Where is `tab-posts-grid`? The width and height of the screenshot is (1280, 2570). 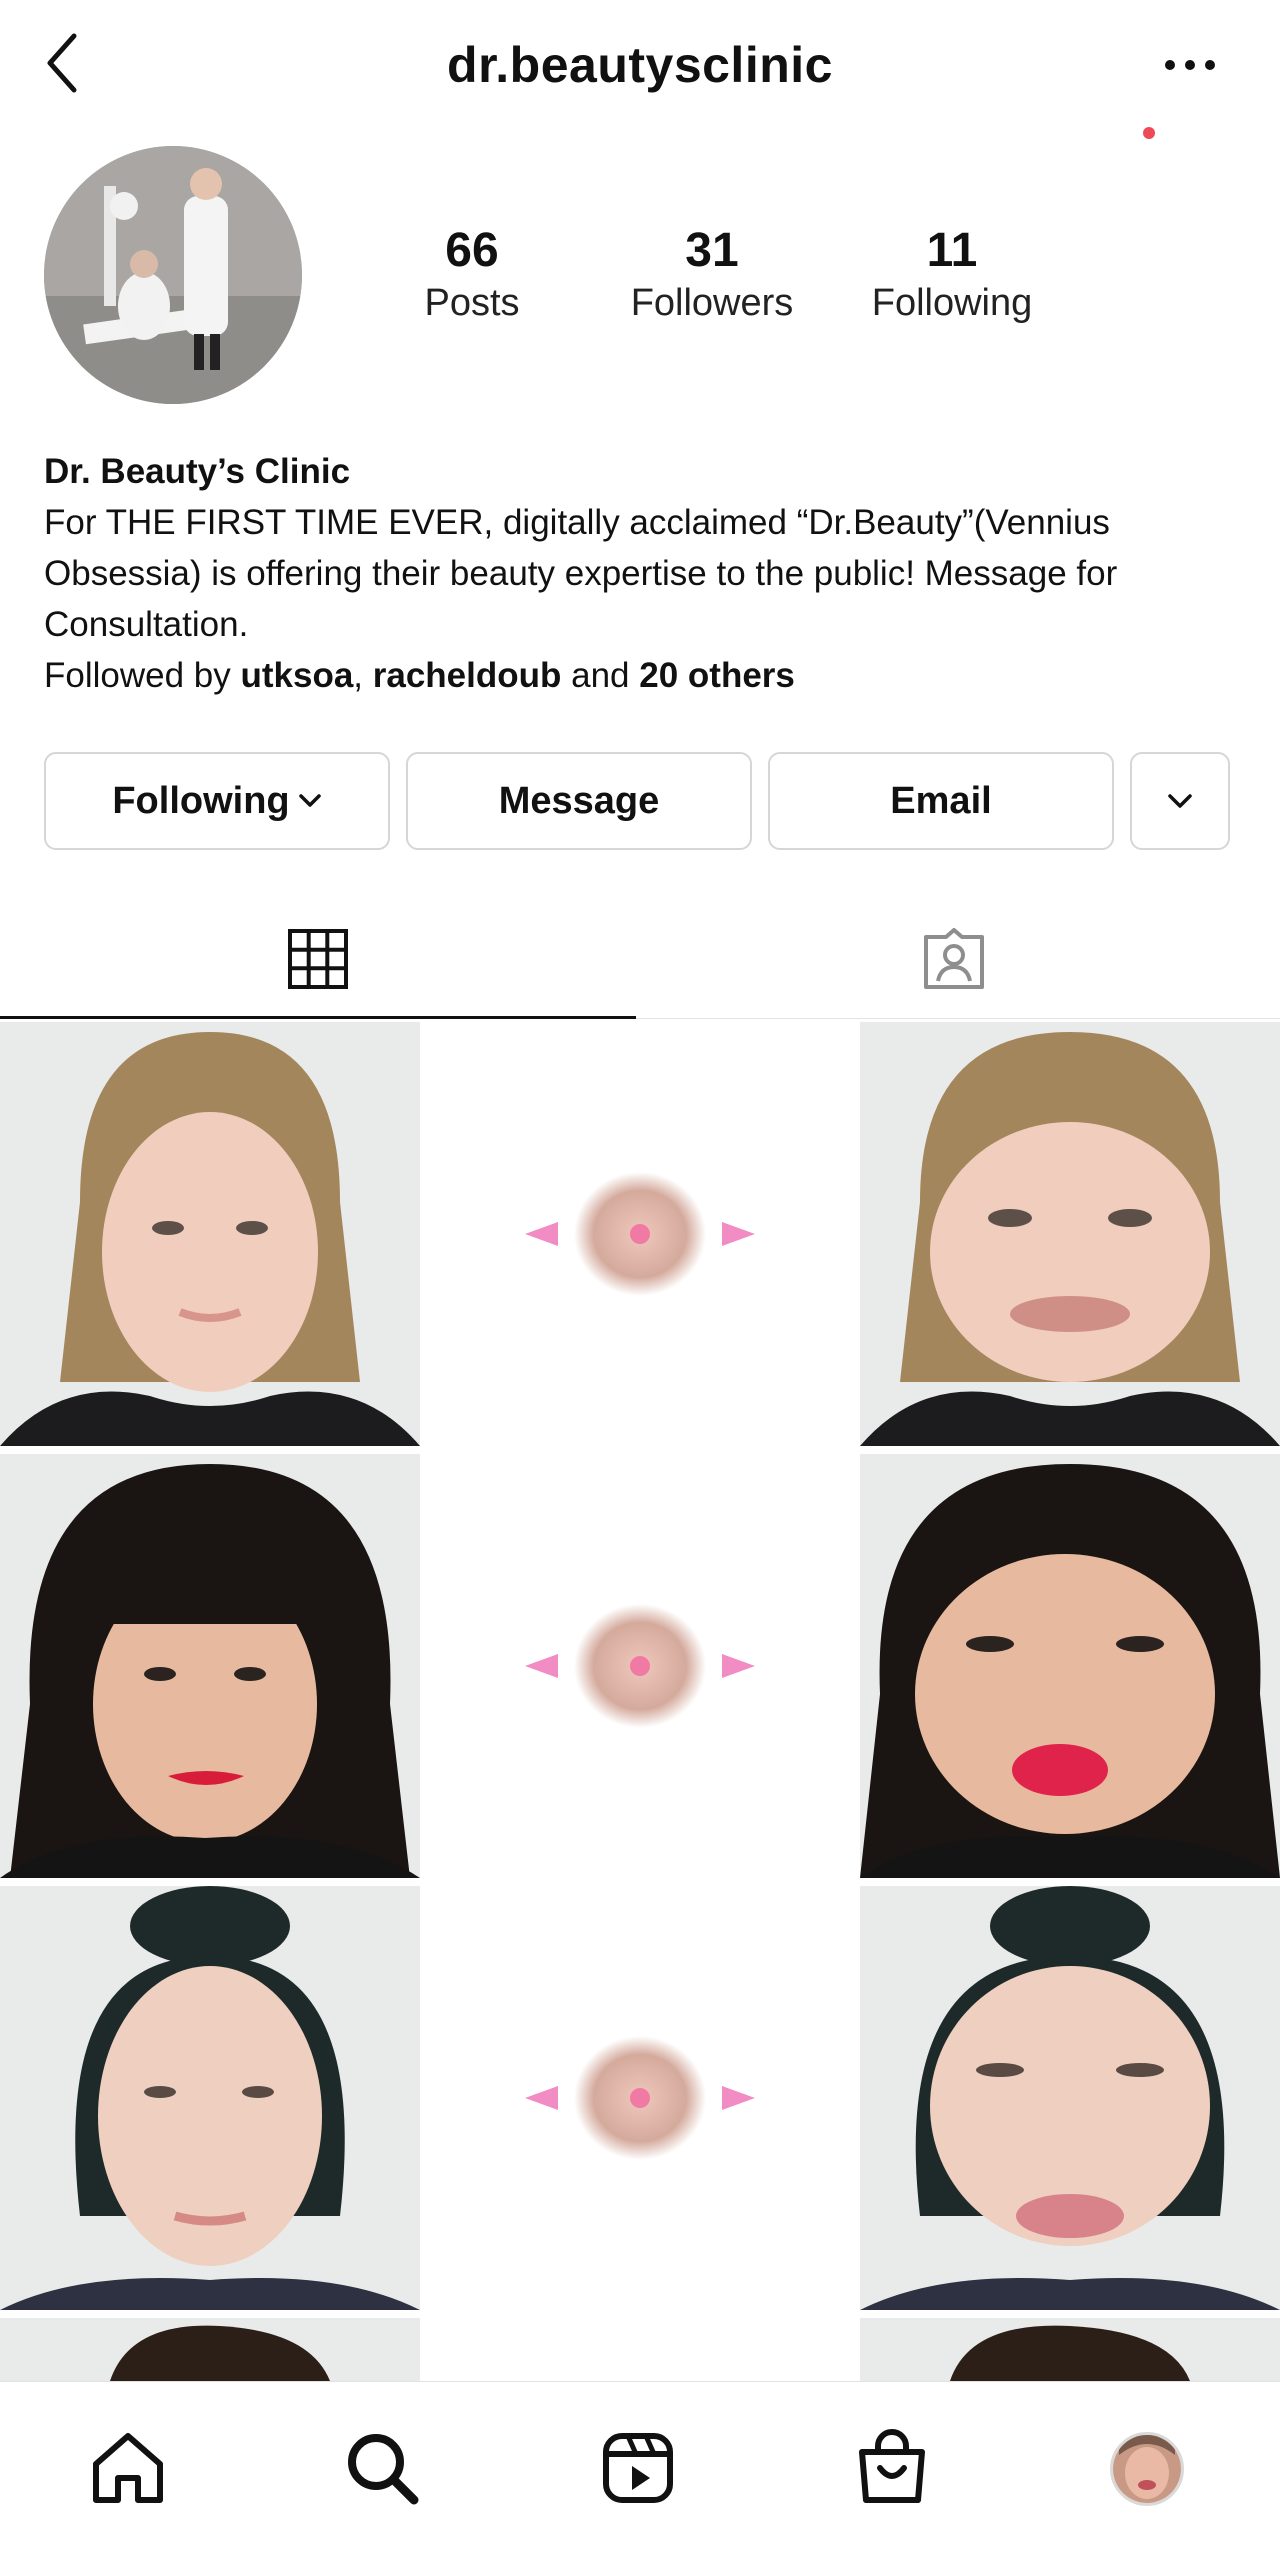
tab-posts-grid is located at coordinates (318, 959).